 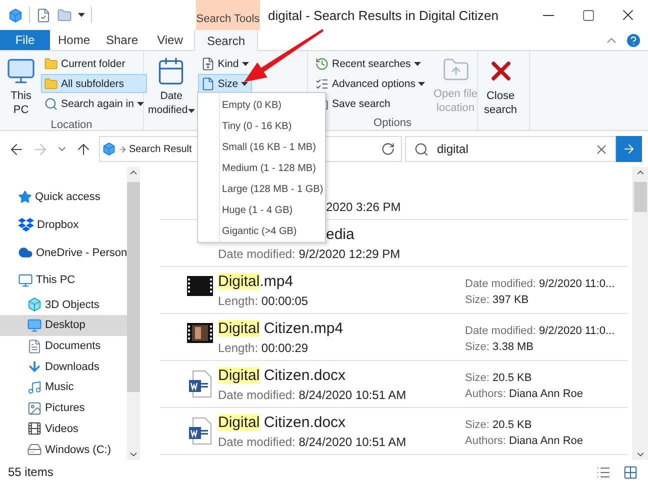 I want to click on recent-searches-button: Recent searches, so click(x=370, y=63).